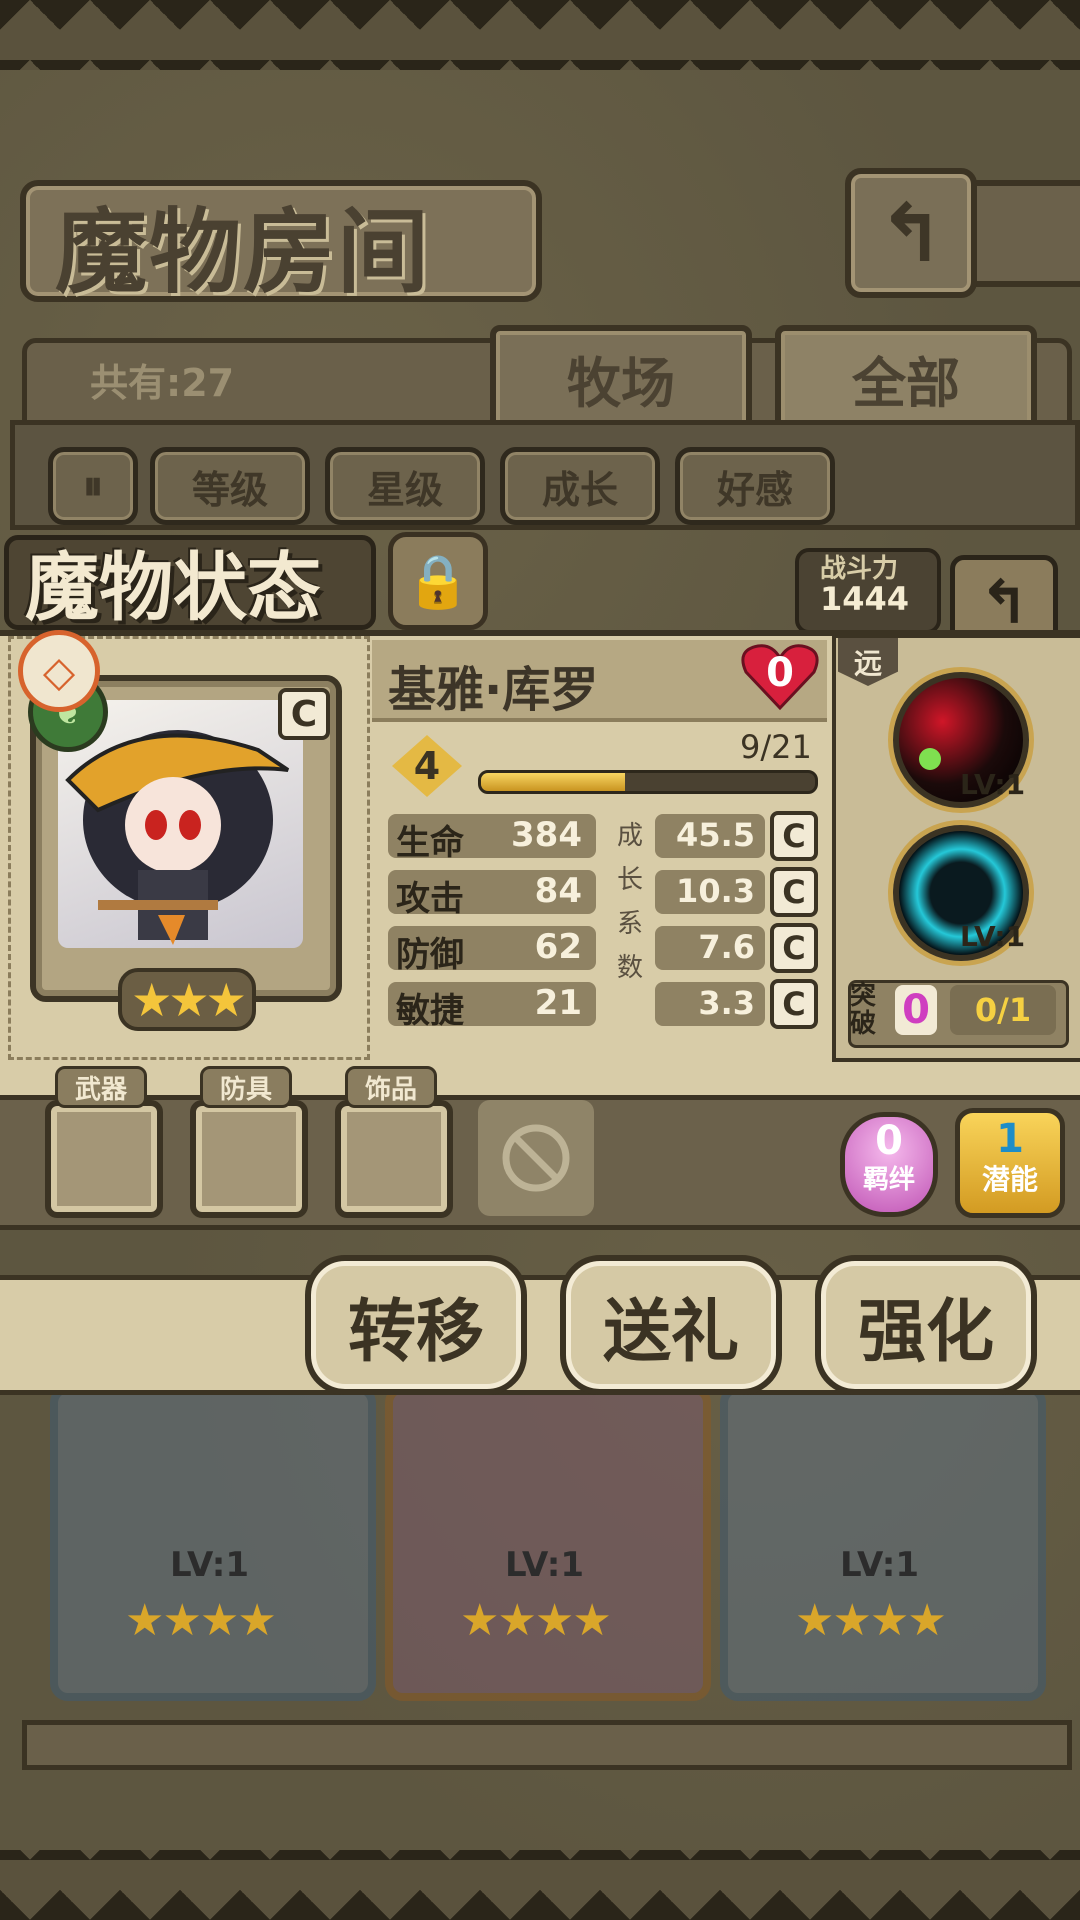 This screenshot has height=1920, width=1080. Describe the element at coordinates (546, 835) in the screenshot. I see `stat-value: 384` at that location.